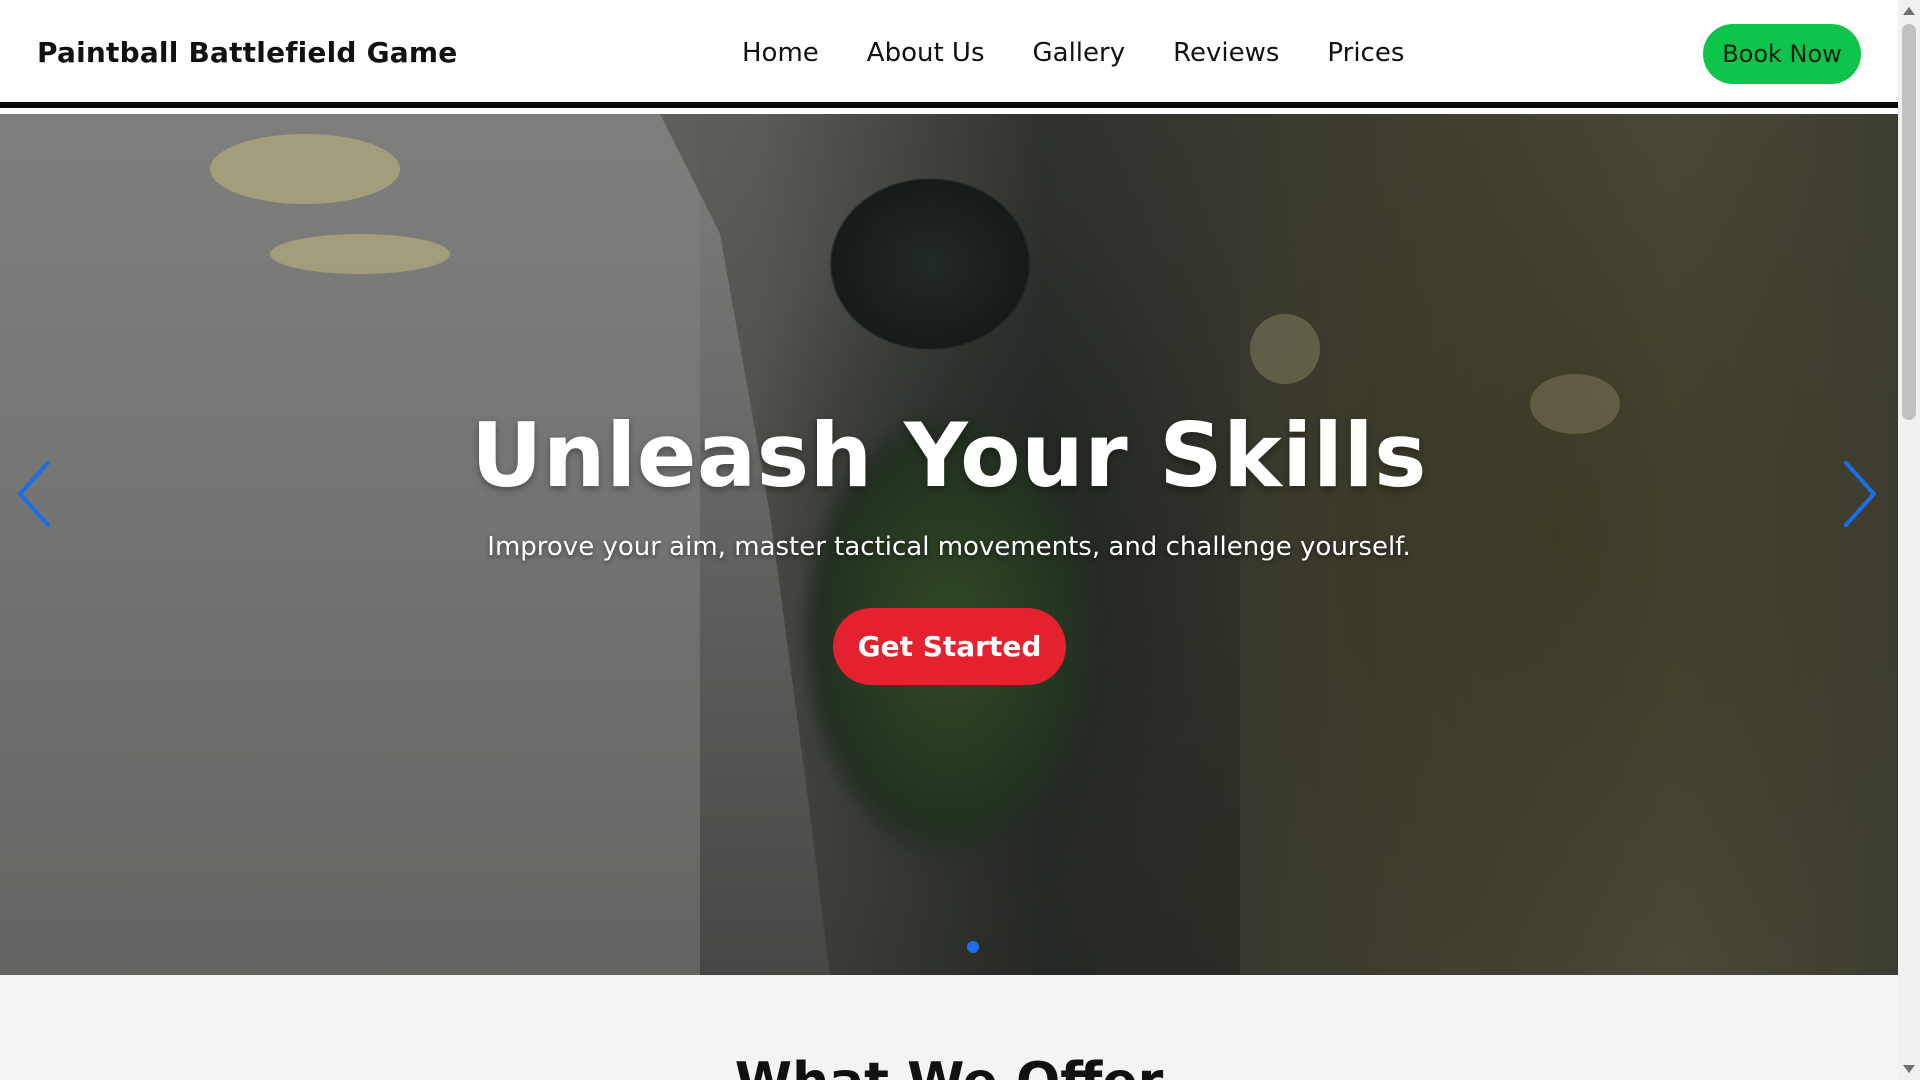 This screenshot has height=1080, width=1920. Describe the element at coordinates (780, 53) in the screenshot. I see `nav-link-home: Home` at that location.